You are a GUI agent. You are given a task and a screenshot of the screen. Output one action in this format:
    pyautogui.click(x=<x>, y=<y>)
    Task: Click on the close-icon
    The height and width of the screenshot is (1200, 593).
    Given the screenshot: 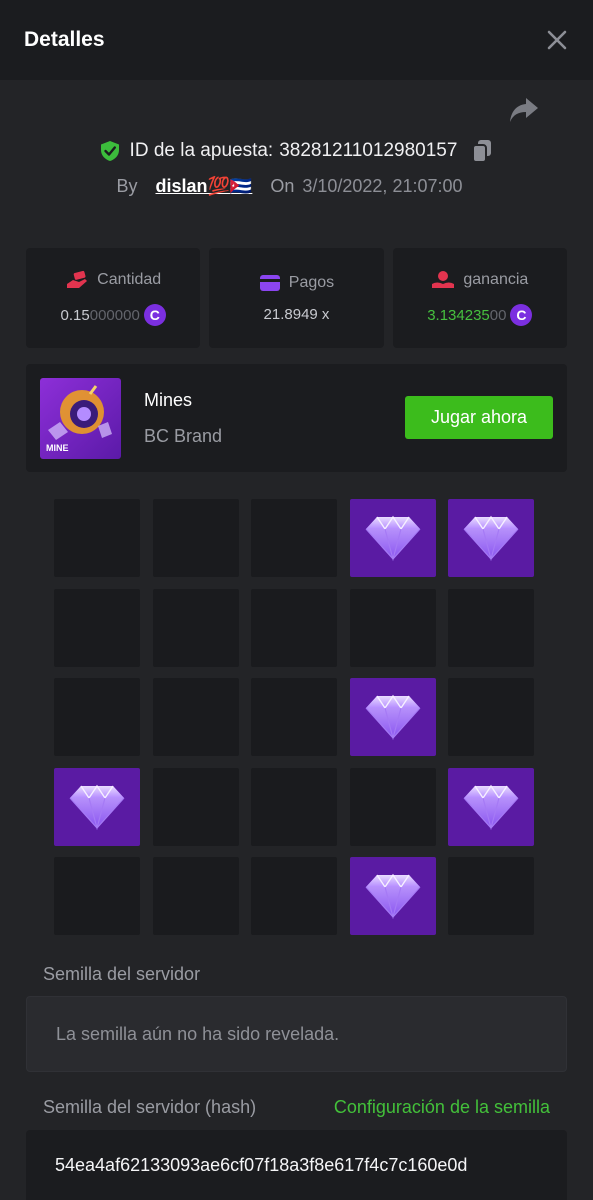 What is the action you would take?
    pyautogui.click(x=557, y=40)
    